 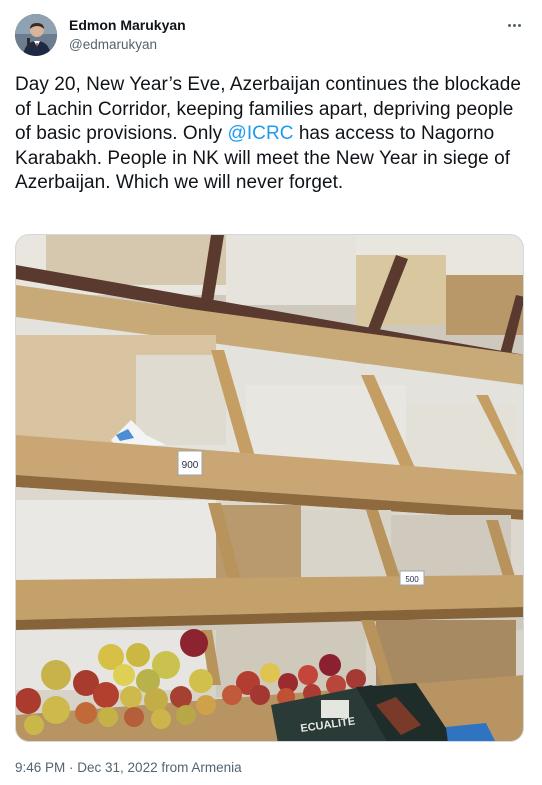 What do you see at coordinates (514, 25) in the screenshot?
I see `more-horizontal-icon` at bounding box center [514, 25].